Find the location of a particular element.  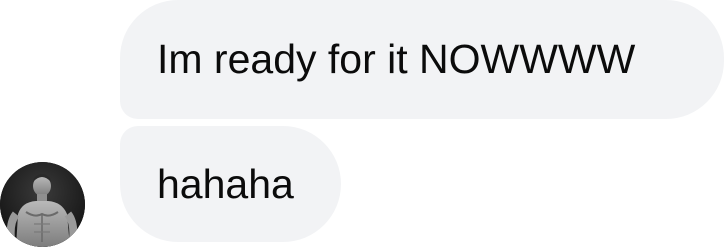

message-bubble: hahaha is located at coordinates (230, 184).